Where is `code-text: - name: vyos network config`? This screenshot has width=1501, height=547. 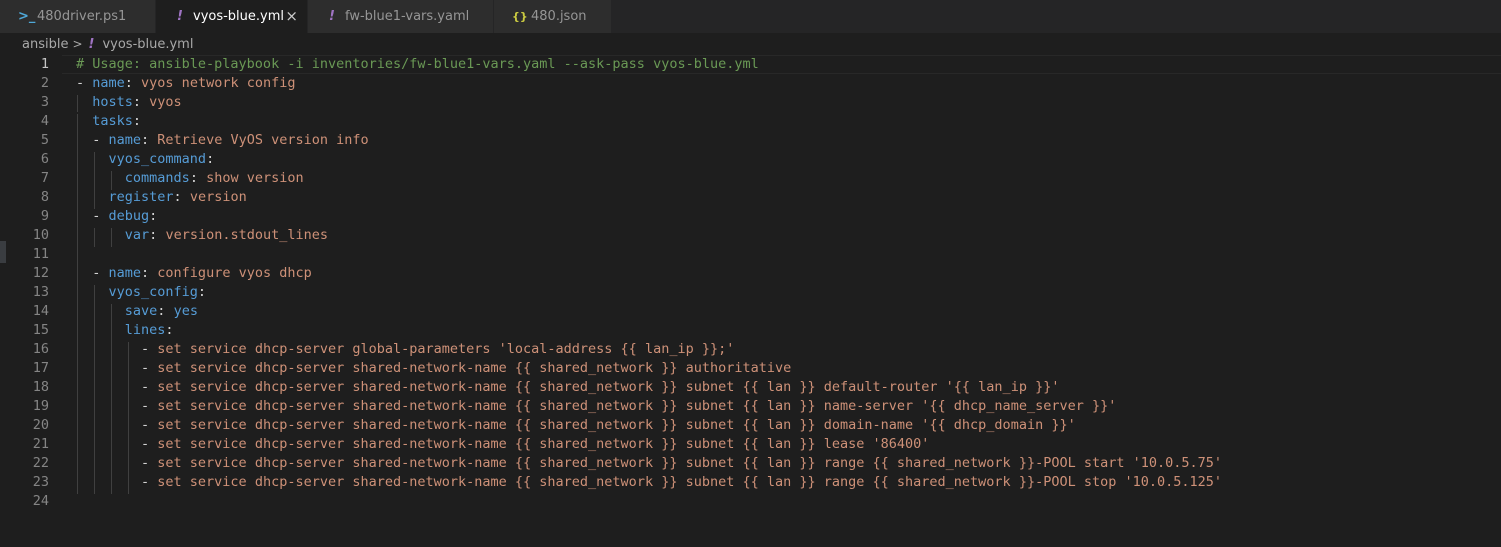
code-text: - name: vyos network config is located at coordinates (185, 83).